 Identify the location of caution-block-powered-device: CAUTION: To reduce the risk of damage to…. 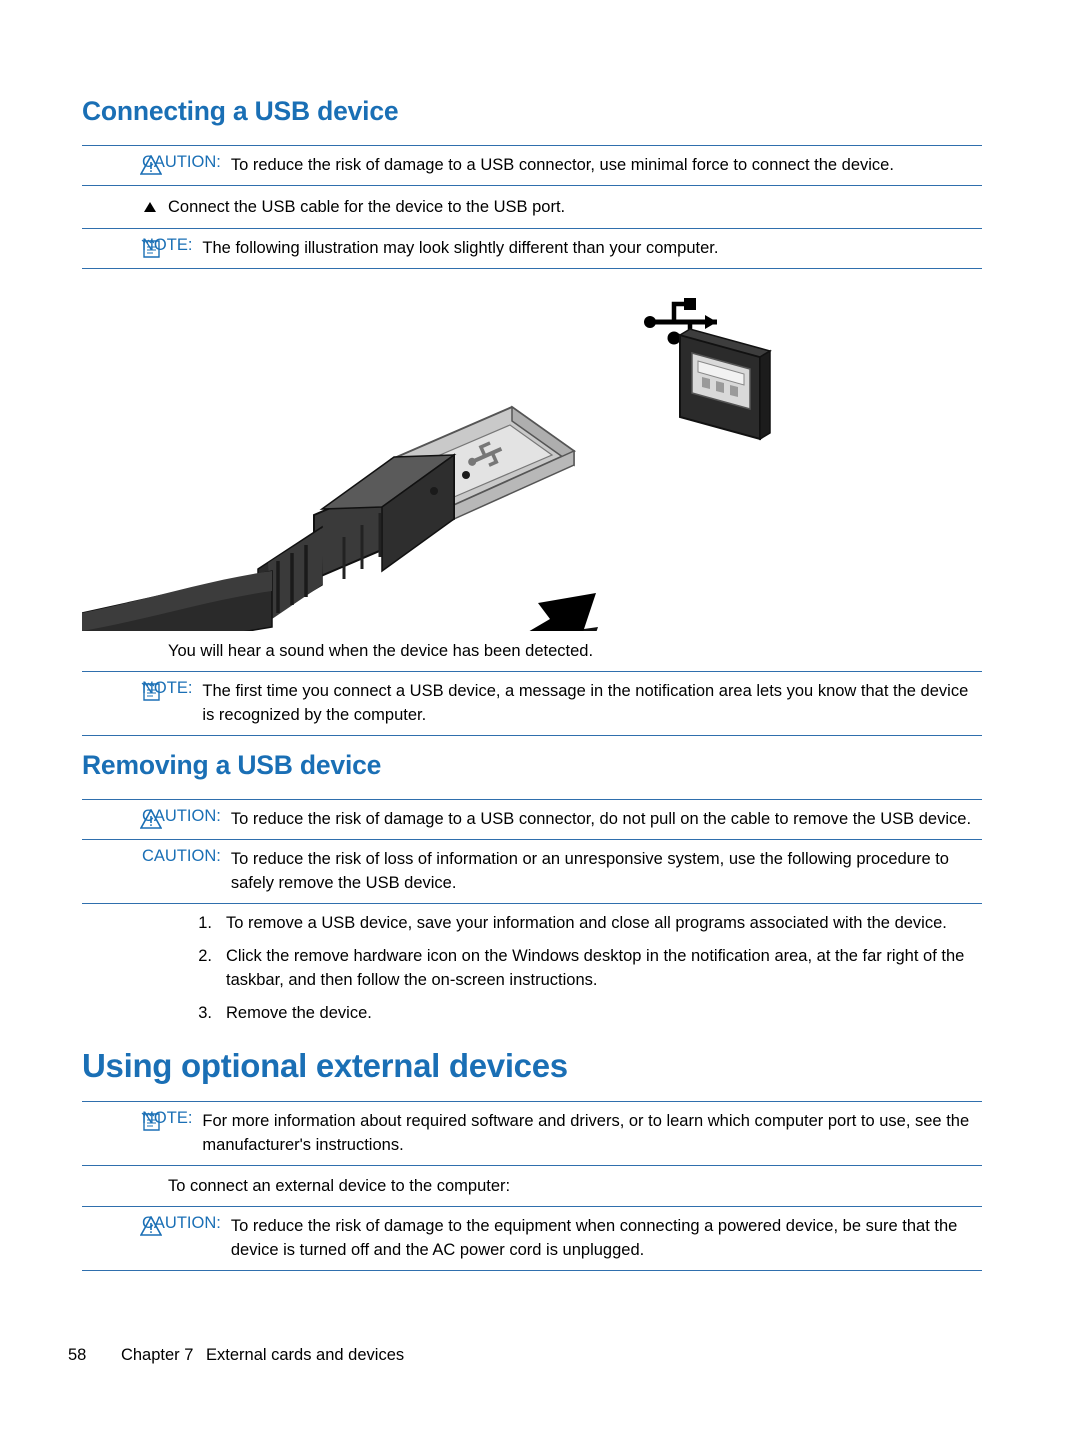
(532, 1238).